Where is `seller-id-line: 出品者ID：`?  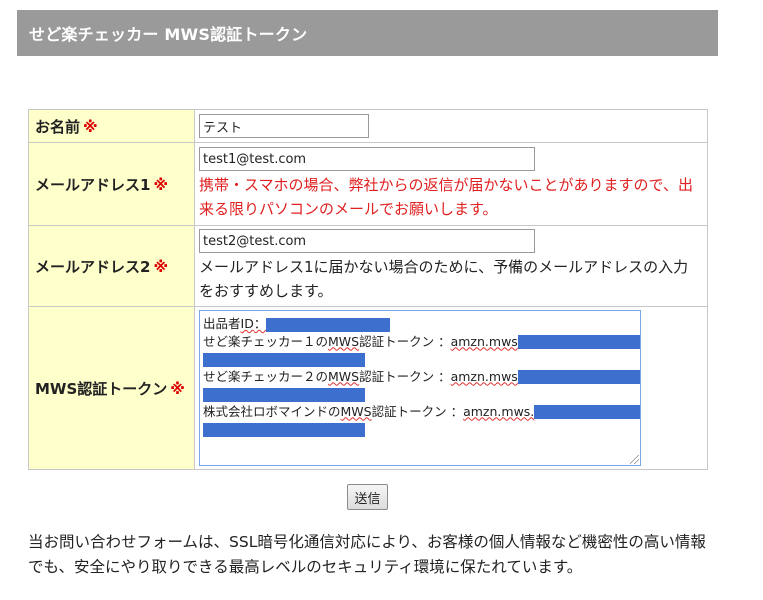 seller-id-line: 出品者ID： is located at coordinates (420, 324).